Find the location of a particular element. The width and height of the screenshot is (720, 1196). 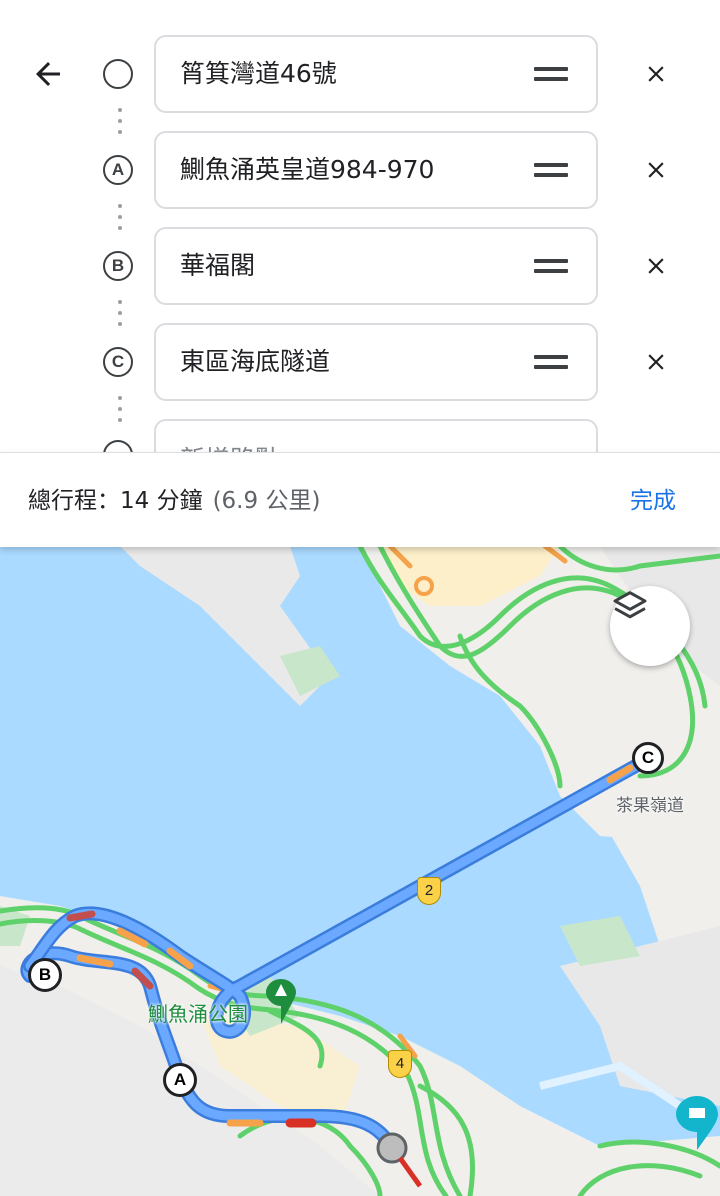

stop-a-field: 鰂魚涌英皇道984-970 is located at coordinates (376, 170).